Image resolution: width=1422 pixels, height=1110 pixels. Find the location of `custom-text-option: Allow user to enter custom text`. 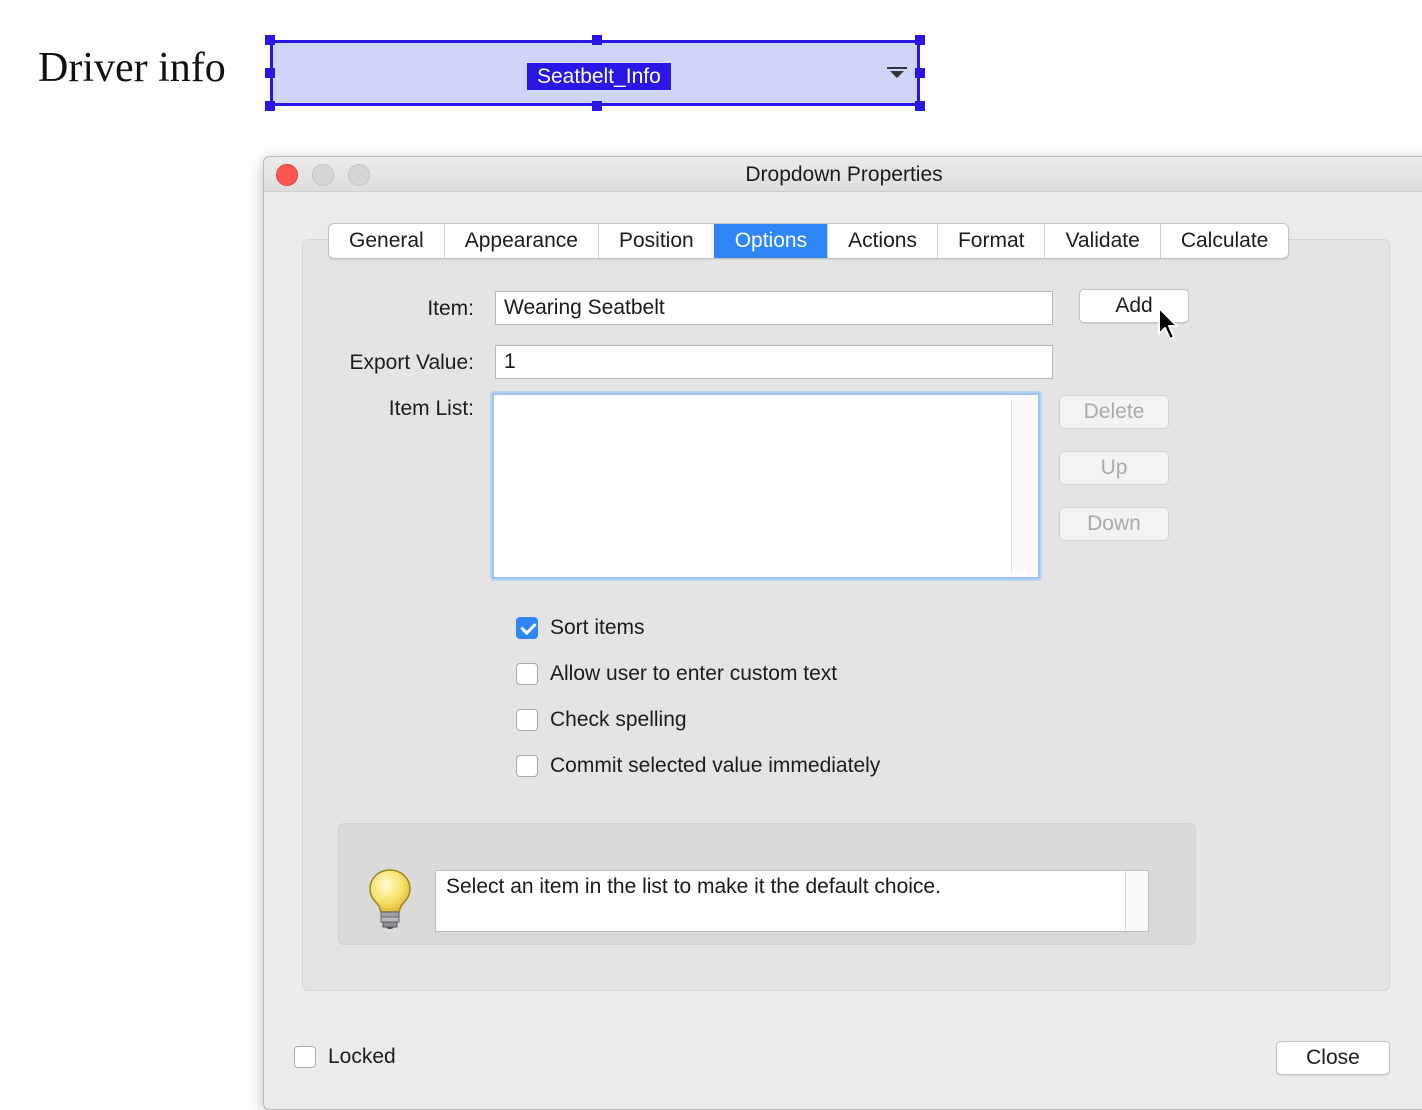

custom-text-option: Allow user to enter custom text is located at coordinates (676, 674).